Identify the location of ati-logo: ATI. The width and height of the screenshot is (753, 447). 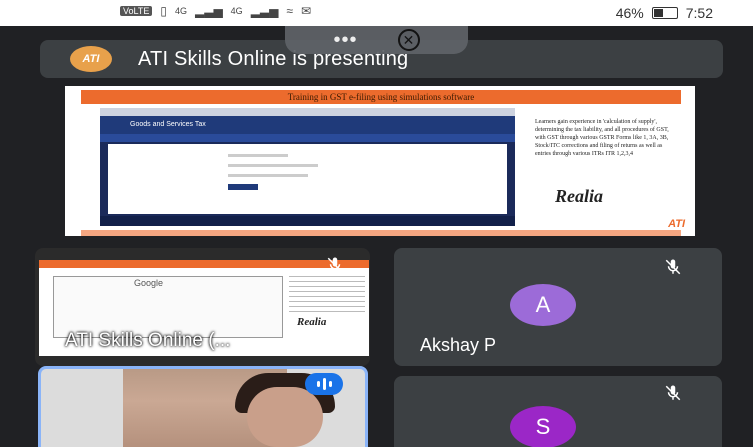
(91, 59).